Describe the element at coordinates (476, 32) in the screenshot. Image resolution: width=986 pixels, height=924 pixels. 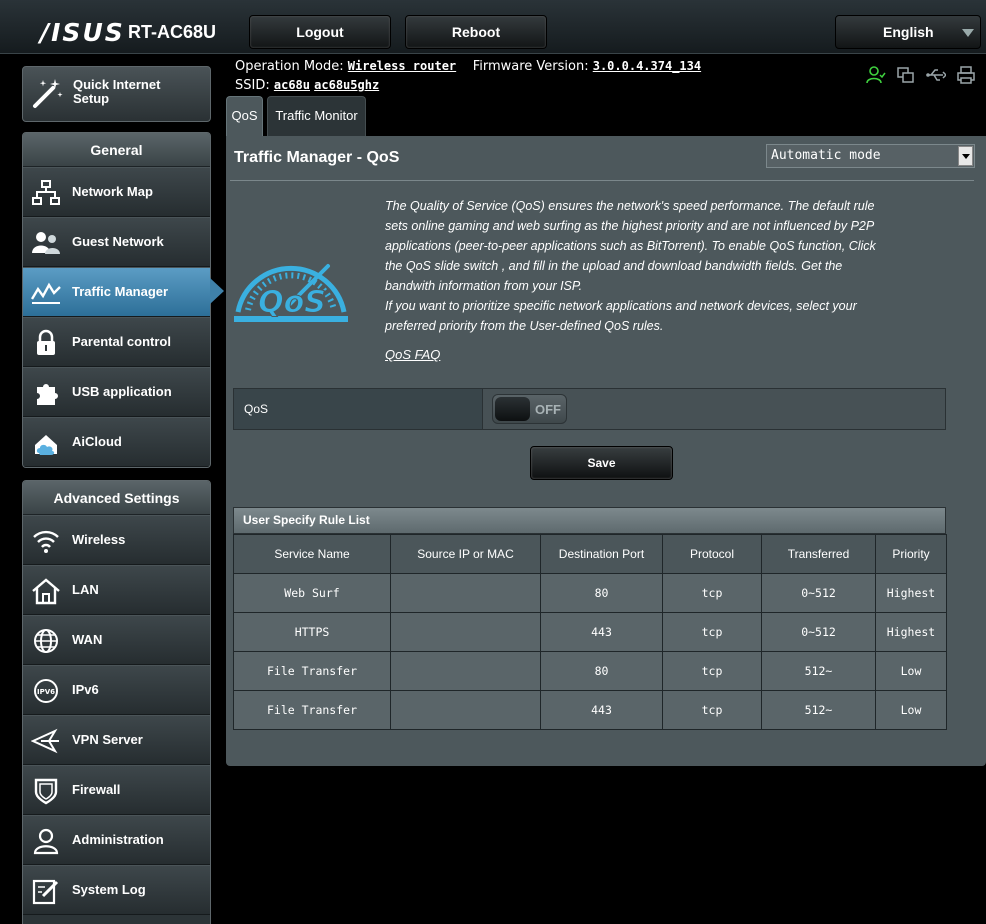
I see `reboot-button: Reboot` at that location.